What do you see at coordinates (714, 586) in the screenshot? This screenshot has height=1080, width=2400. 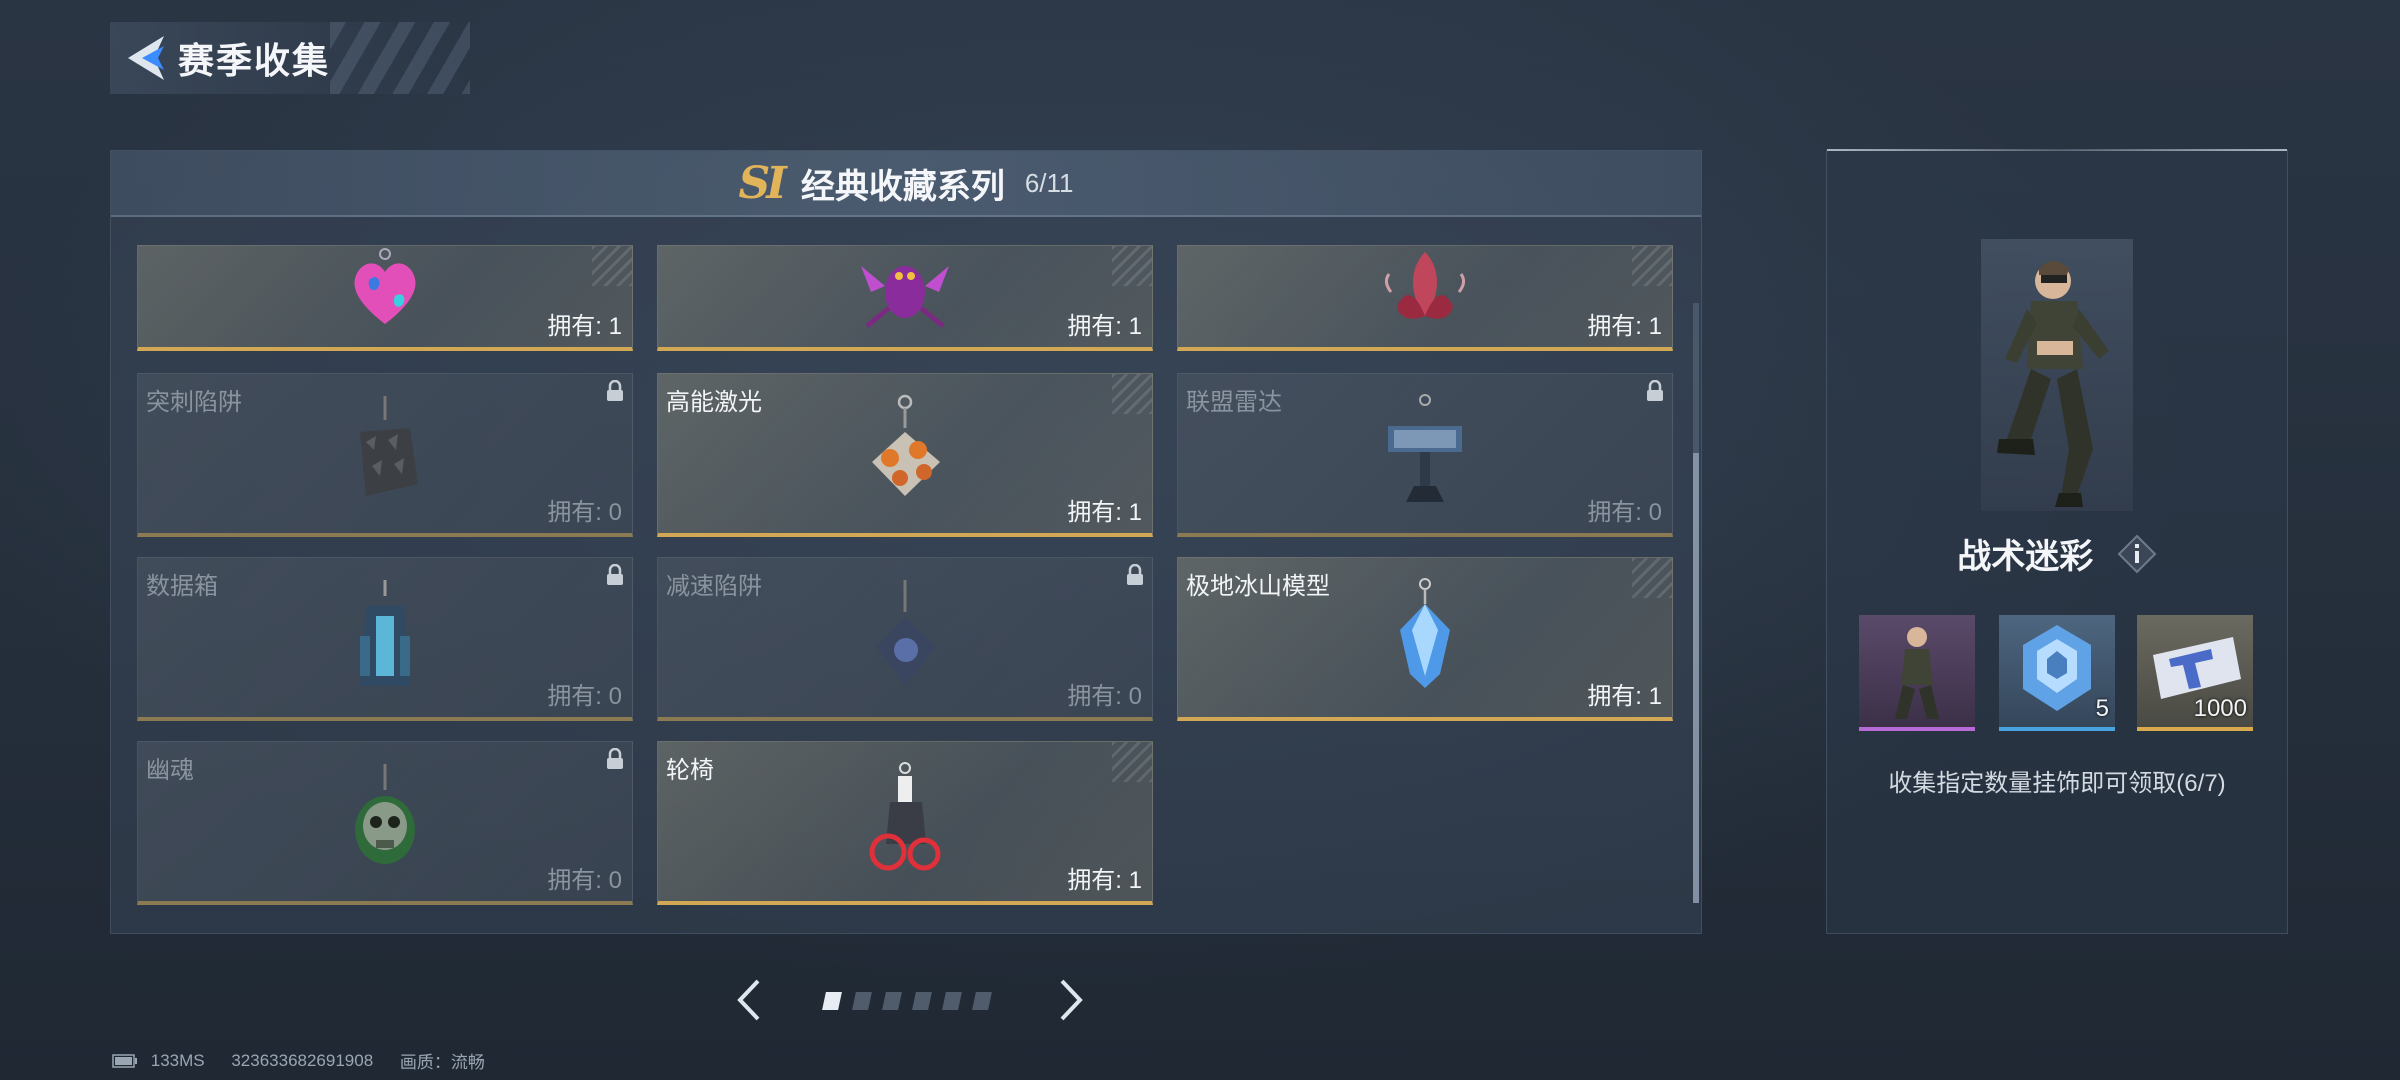 I see `item-name: 减速陷阱` at bounding box center [714, 586].